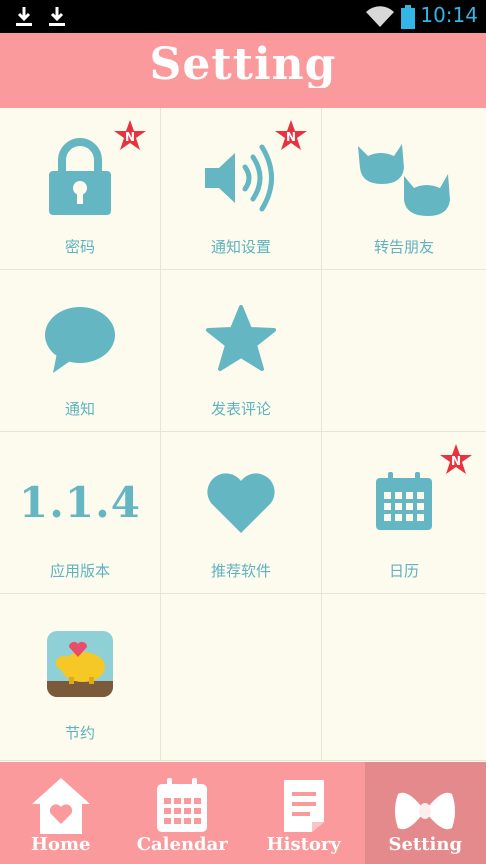 The image size is (486, 864). Describe the element at coordinates (425, 844) in the screenshot. I see `tab-label: Setting` at that location.